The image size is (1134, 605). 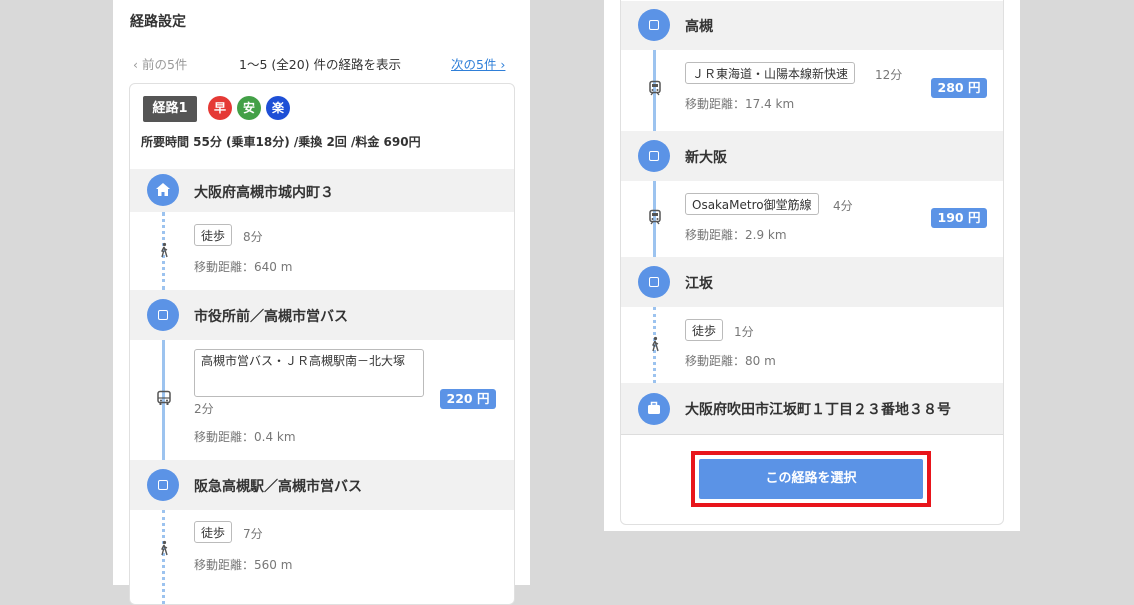 I want to click on home-icon, so click(x=163, y=190).